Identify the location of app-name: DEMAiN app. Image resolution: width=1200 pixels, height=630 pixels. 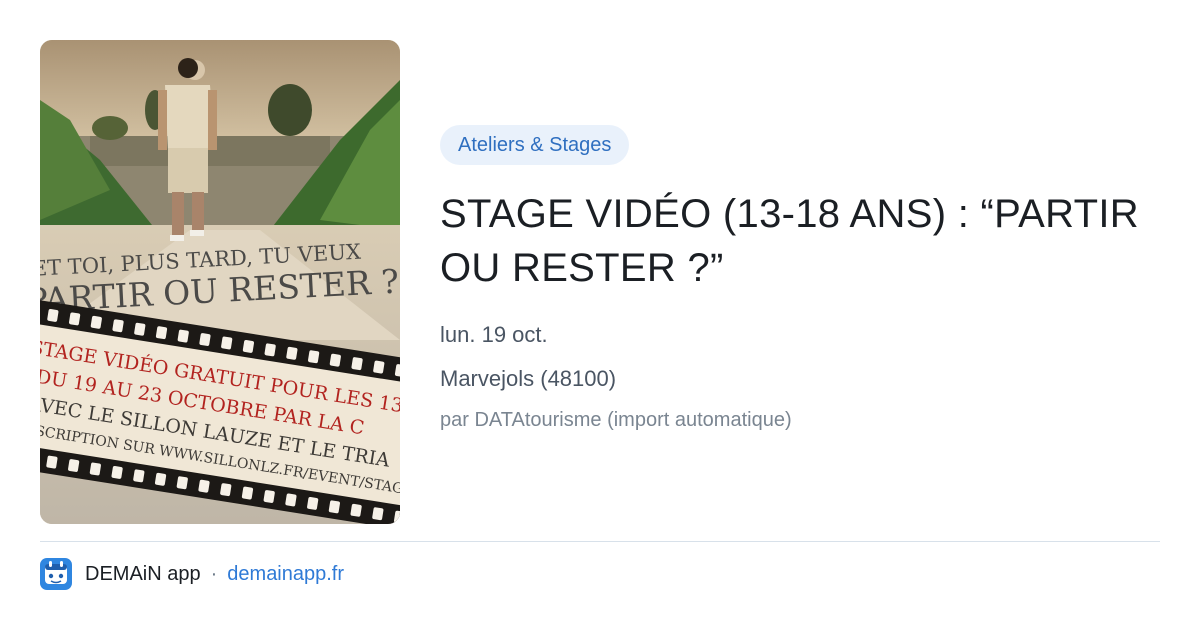
(143, 573).